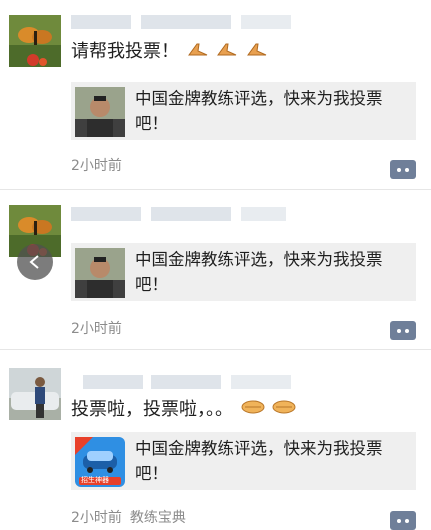  I want to click on back-button, so click(35, 262).